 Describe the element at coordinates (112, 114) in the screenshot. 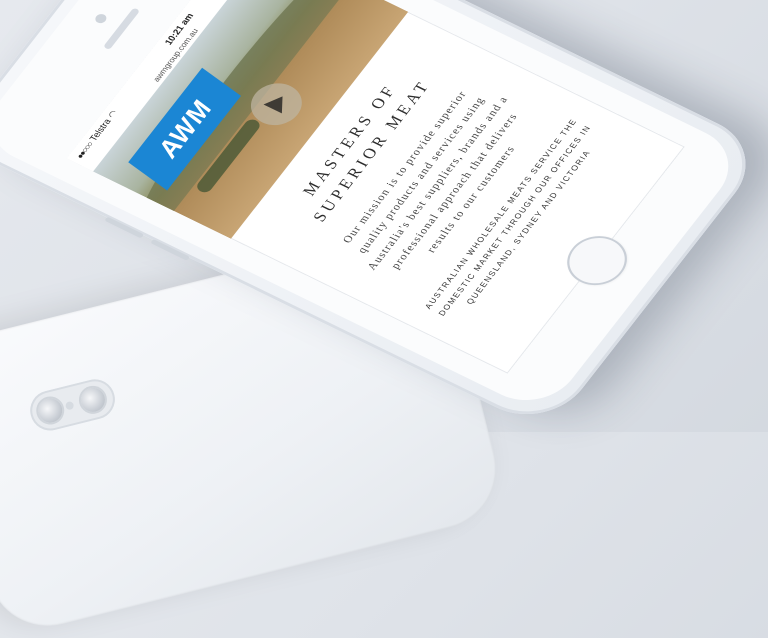

I see `wifi-icon: ◠` at that location.